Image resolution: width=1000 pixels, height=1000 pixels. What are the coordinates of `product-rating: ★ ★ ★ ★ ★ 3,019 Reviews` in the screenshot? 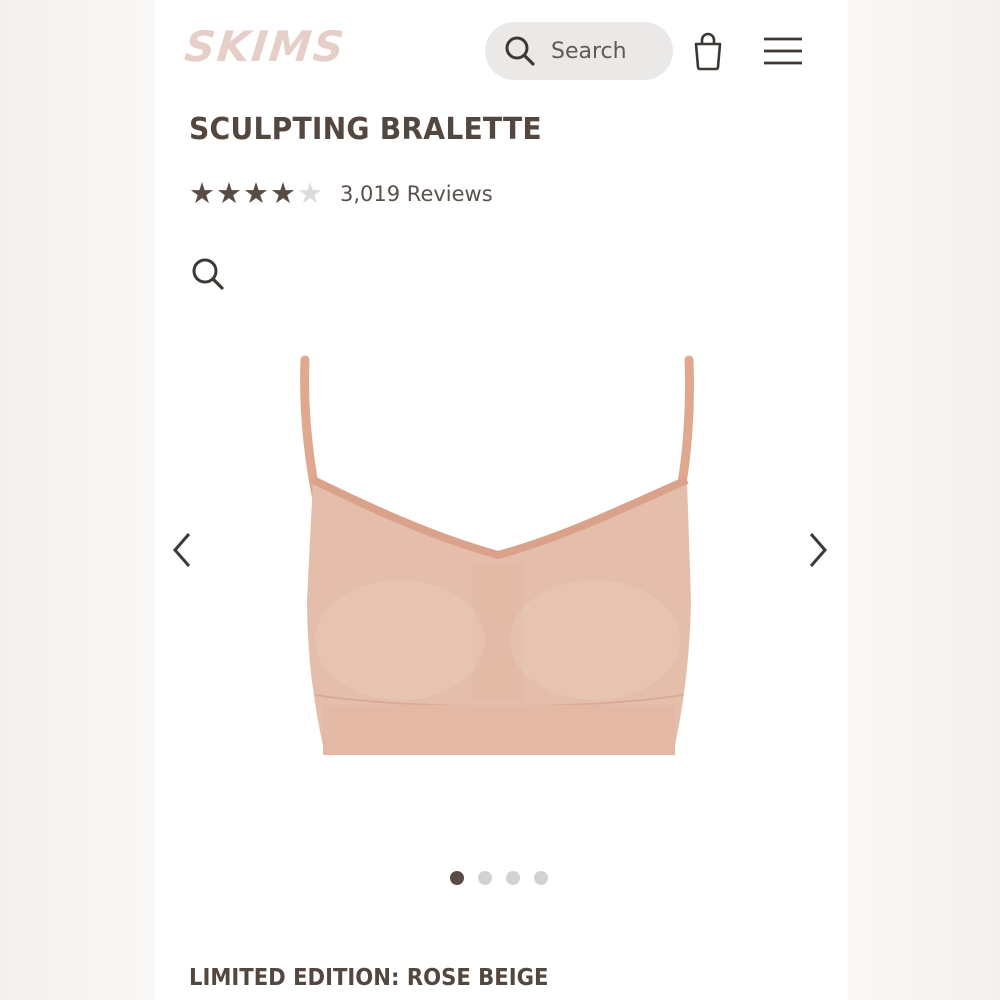 It's located at (341, 194).